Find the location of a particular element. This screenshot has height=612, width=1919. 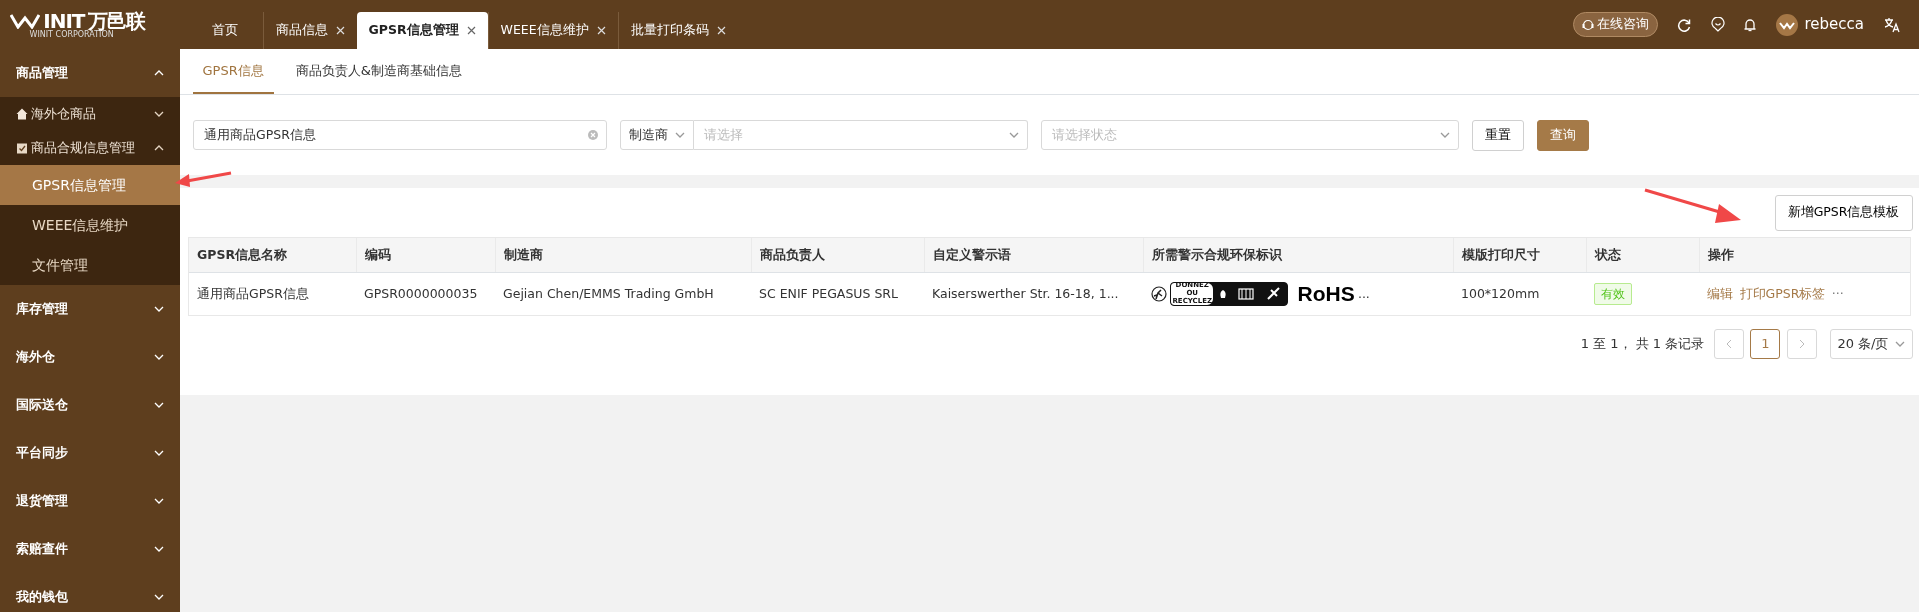

manufacturer-input: 请选择 is located at coordinates (855, 135).